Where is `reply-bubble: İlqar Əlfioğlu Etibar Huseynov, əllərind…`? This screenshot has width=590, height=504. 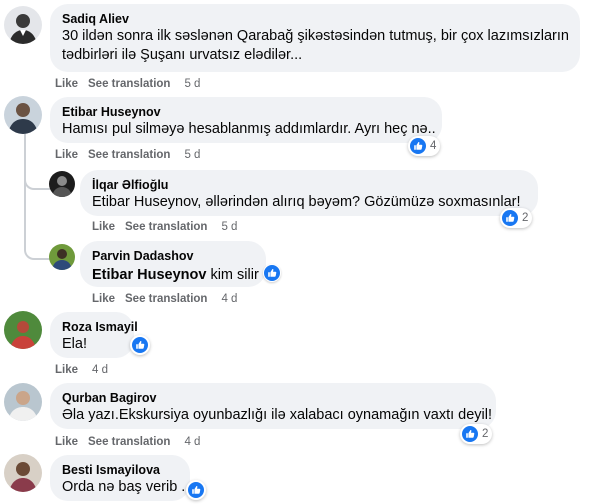
reply-bubble: İlqar Əlfioğlu Etibar Huseynov, əllərind… is located at coordinates (309, 193).